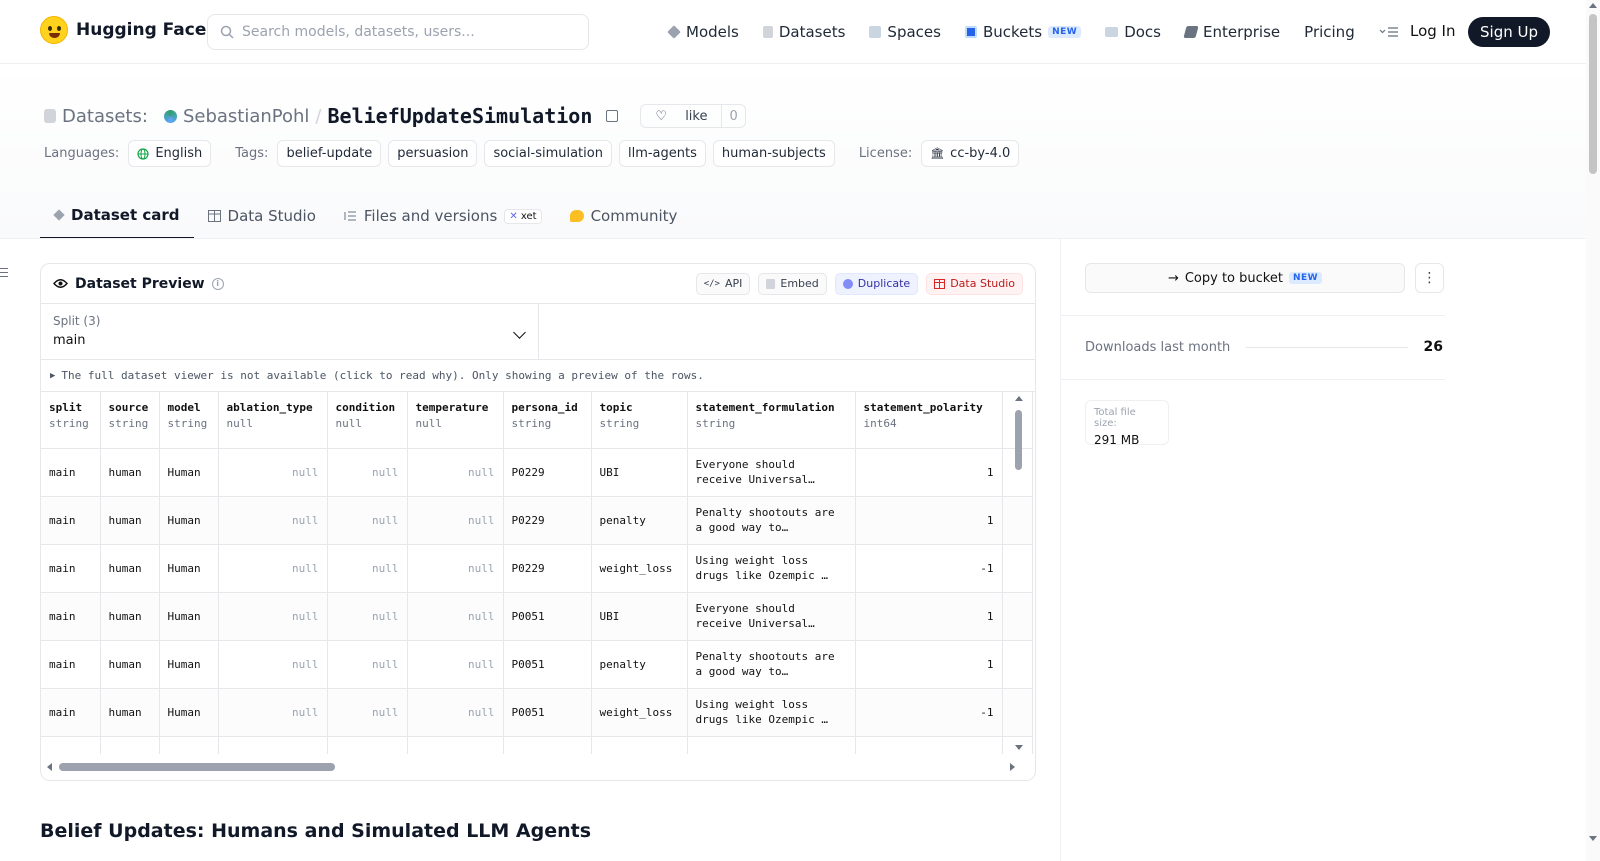 This screenshot has height=861, width=1600. Describe the element at coordinates (639, 520) in the screenshot. I see `table-cell: penalty` at that location.